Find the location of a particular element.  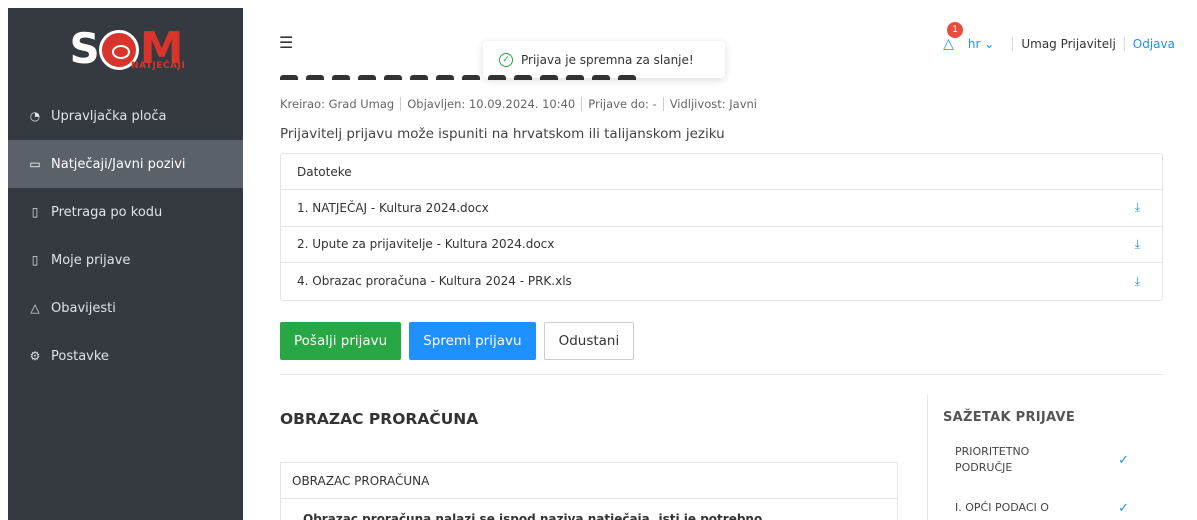

folder-icon: ▭ is located at coordinates (35, 164).